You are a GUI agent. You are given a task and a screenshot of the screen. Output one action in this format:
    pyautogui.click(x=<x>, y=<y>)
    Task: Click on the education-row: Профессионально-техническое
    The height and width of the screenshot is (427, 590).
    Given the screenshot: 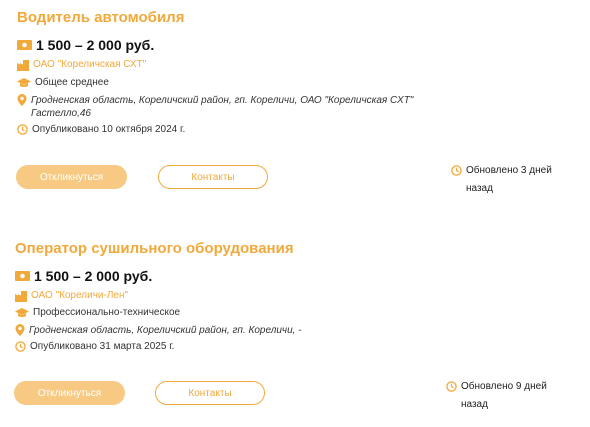 What is the action you would take?
    pyautogui.click(x=97, y=312)
    